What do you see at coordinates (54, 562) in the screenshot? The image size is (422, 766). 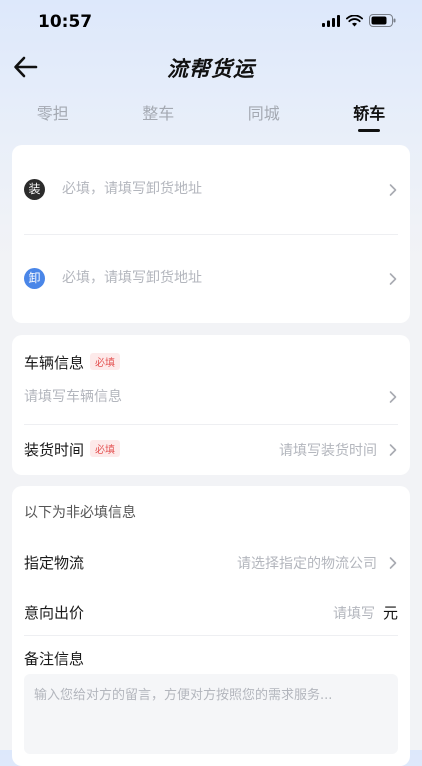 I see `logistics-label: 指定物流` at bounding box center [54, 562].